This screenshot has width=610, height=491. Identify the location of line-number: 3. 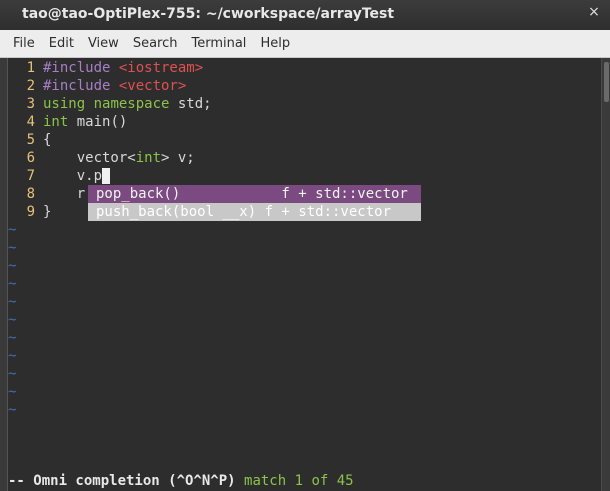
(30, 104).